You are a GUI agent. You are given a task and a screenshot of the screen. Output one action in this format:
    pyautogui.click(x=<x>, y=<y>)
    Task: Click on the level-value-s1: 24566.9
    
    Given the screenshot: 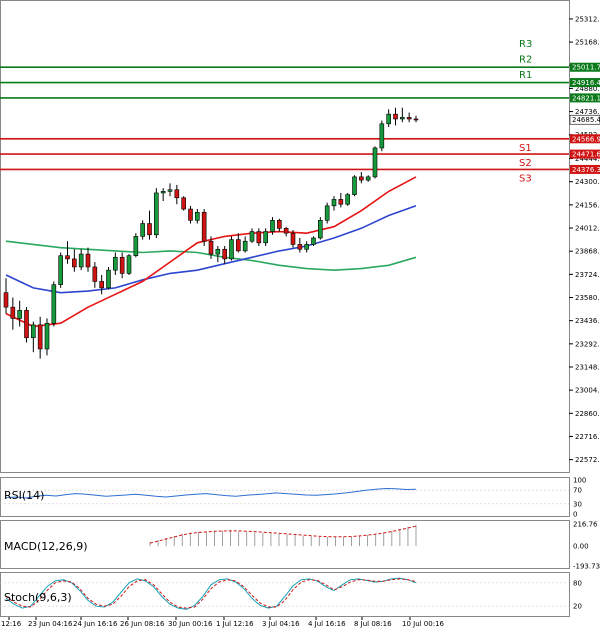 What is the action you would take?
    pyautogui.click(x=586, y=139)
    